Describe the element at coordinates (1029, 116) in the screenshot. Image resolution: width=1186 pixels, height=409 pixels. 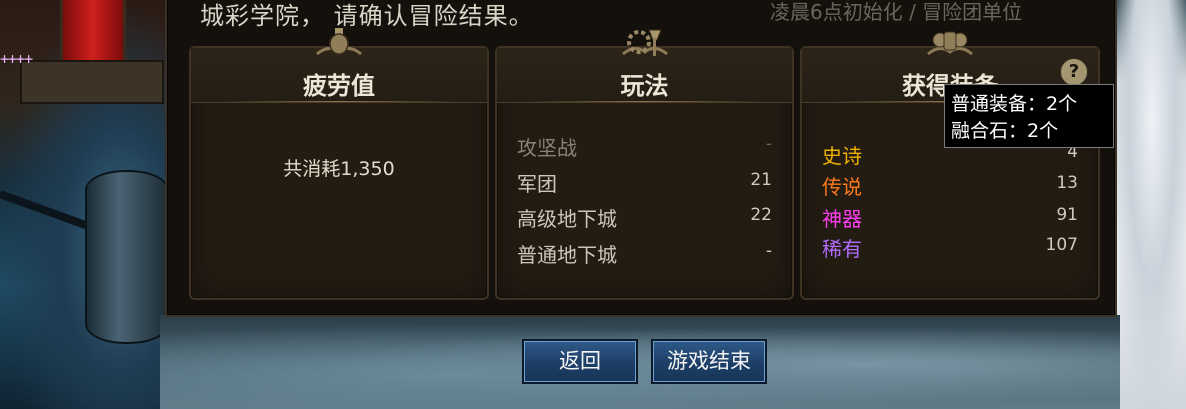
I see `equip-tooltip: 普通装备：2个 融合石：2个` at that location.